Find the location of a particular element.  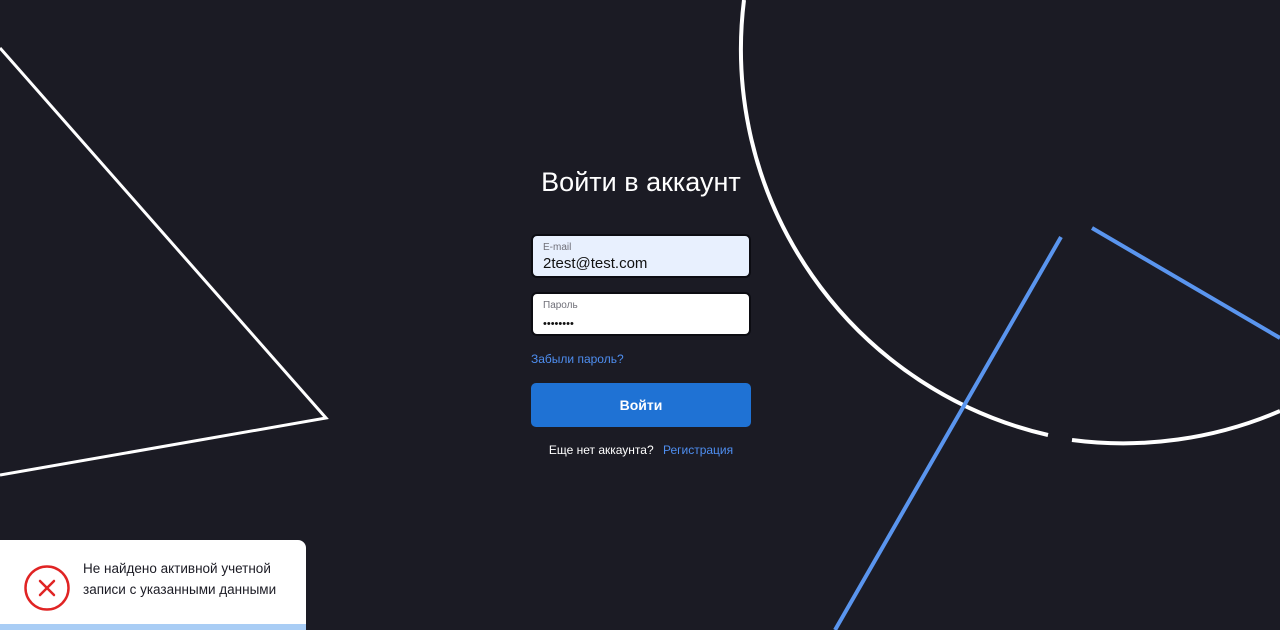

signup-row: Еще нет аккаунта? Регистрация is located at coordinates (640, 450).